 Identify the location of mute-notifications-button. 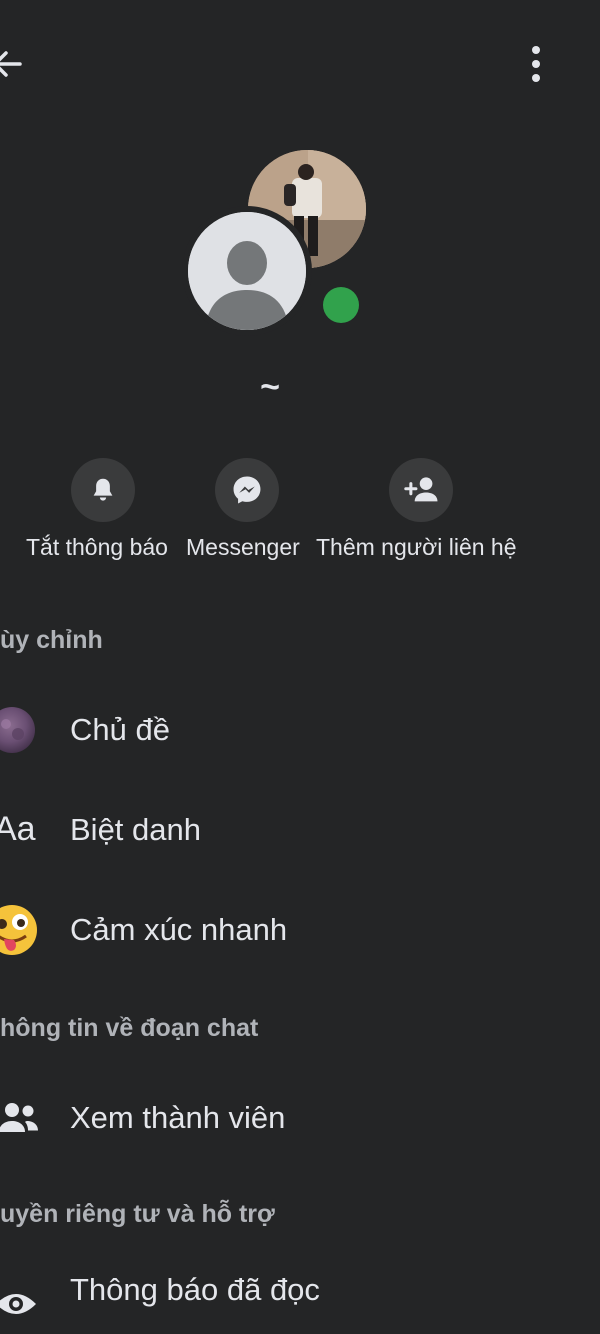
(103, 490).